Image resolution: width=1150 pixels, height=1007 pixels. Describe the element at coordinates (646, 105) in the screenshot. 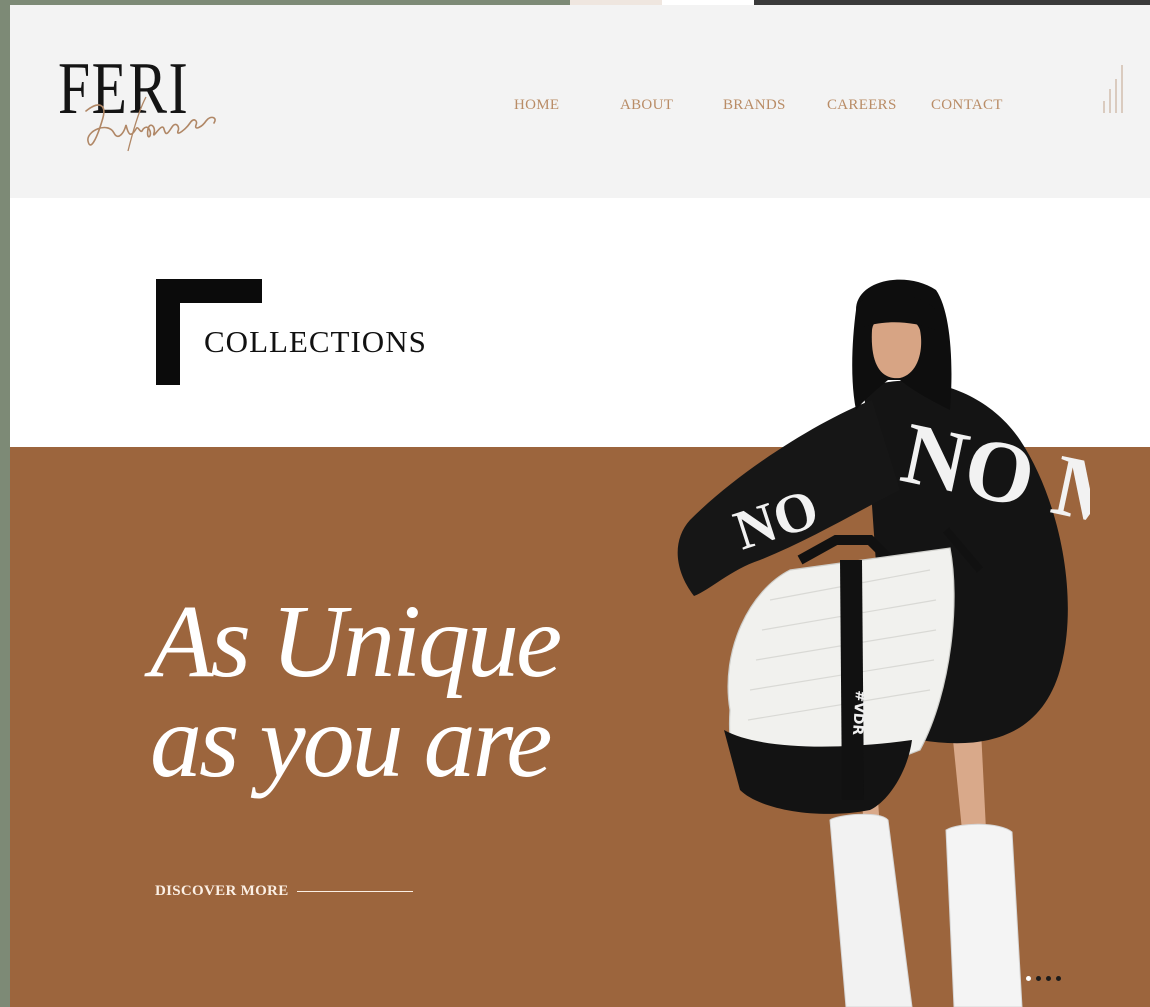

I see `nav-about: ABOUT` at that location.